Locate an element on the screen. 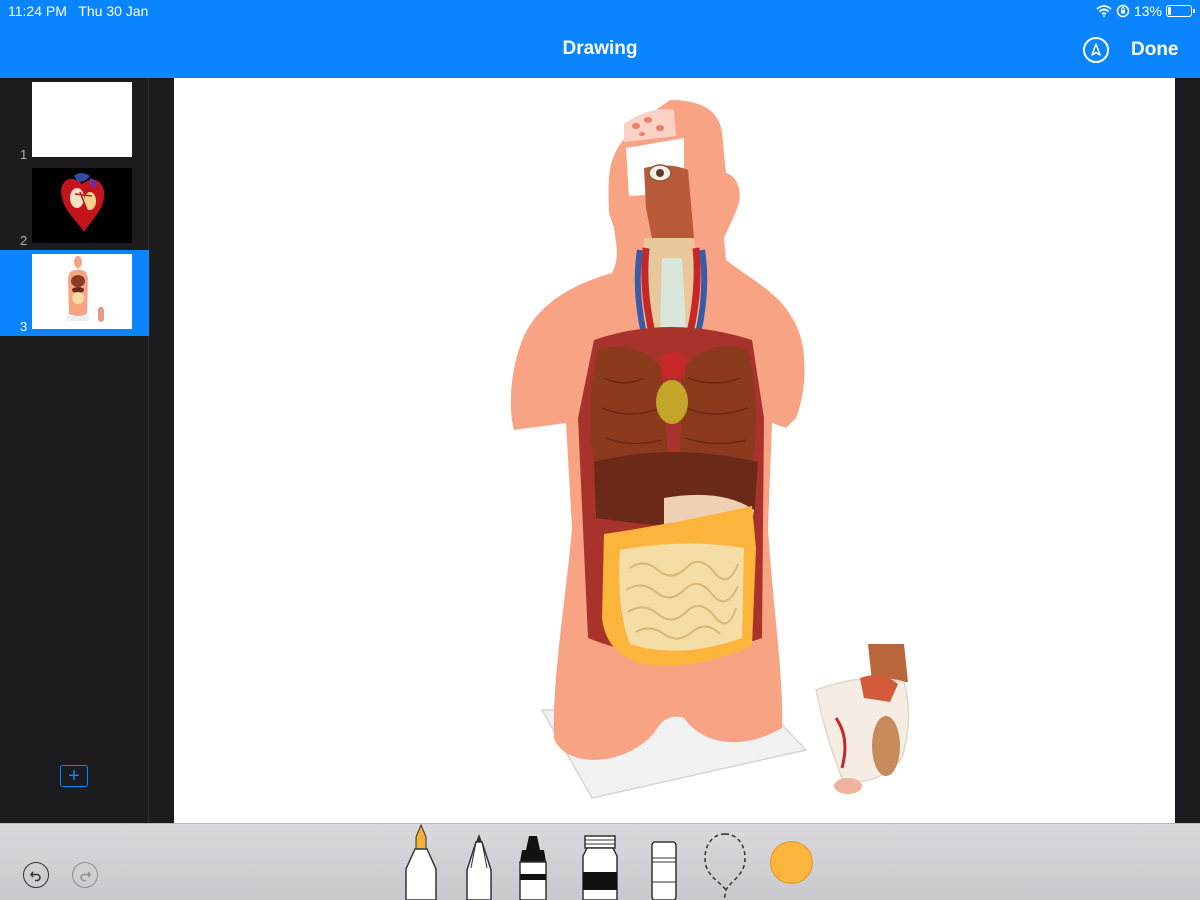 The width and height of the screenshot is (1200, 900). pen-tip-icon is located at coordinates (1096, 49).